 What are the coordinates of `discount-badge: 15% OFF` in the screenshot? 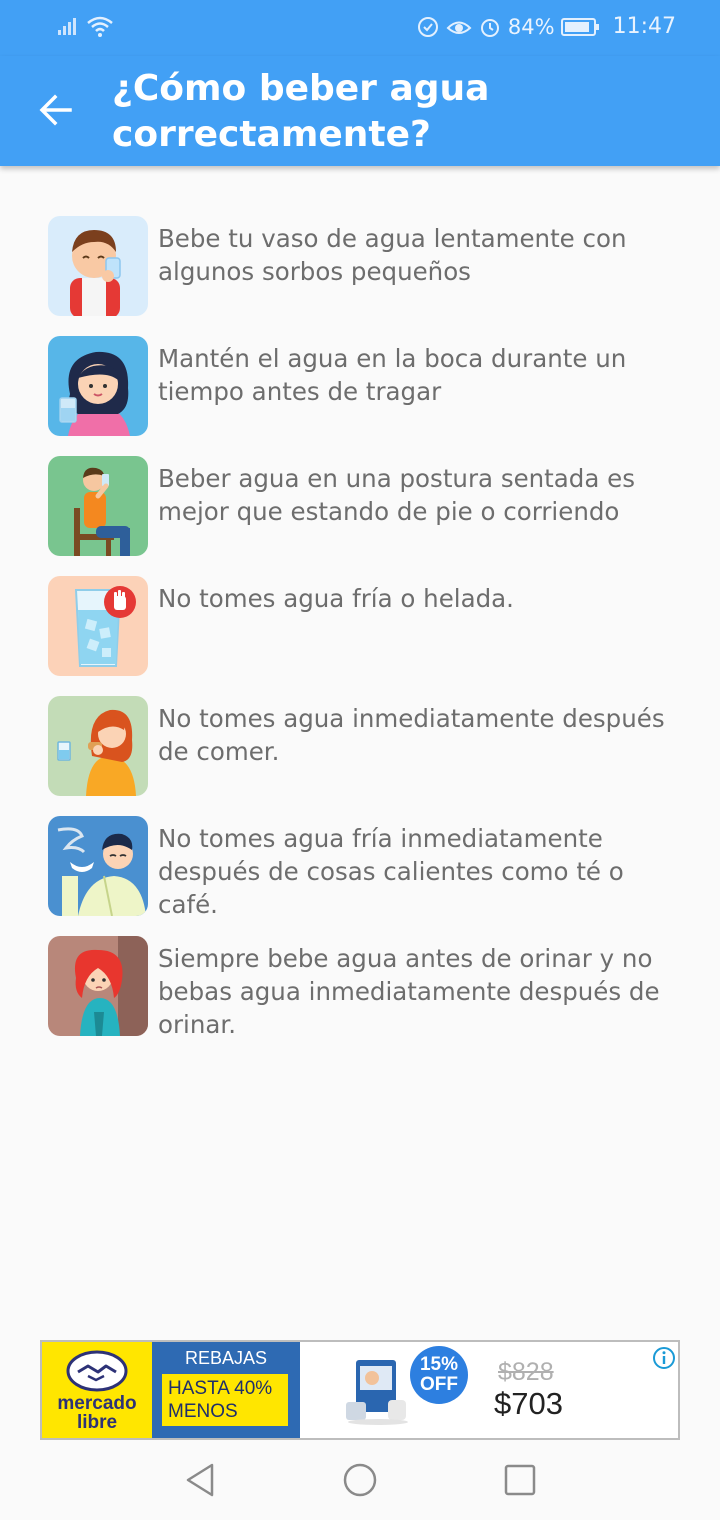 It's located at (439, 1375).